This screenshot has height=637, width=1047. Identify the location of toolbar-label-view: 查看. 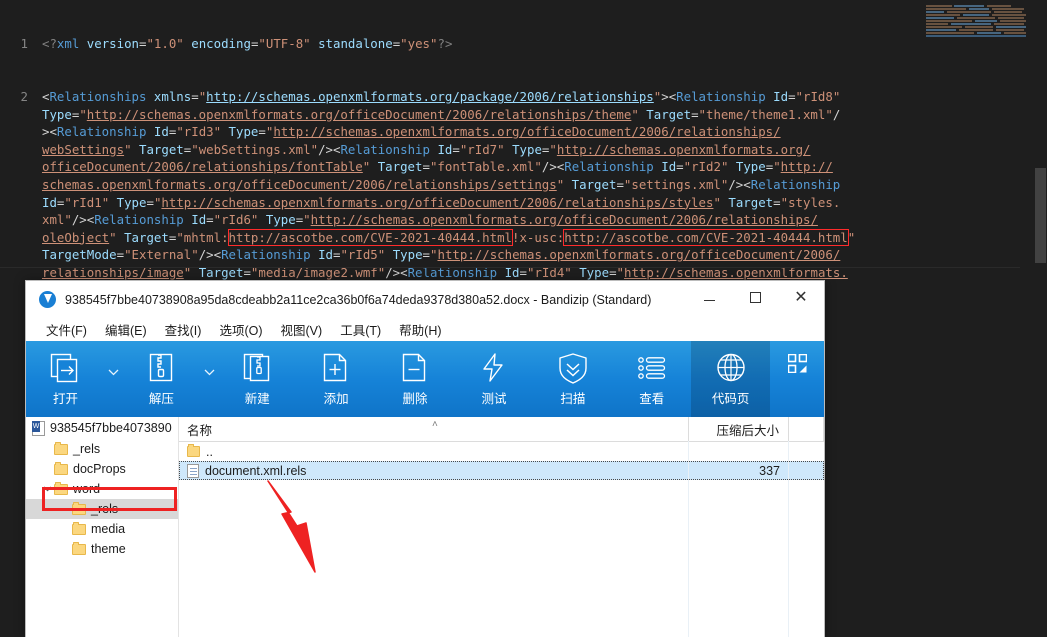
(652, 399).